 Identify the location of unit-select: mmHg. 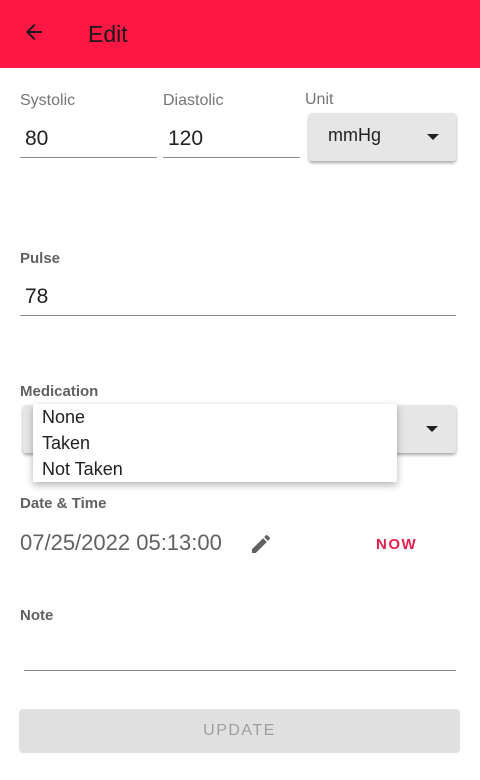
(382, 137).